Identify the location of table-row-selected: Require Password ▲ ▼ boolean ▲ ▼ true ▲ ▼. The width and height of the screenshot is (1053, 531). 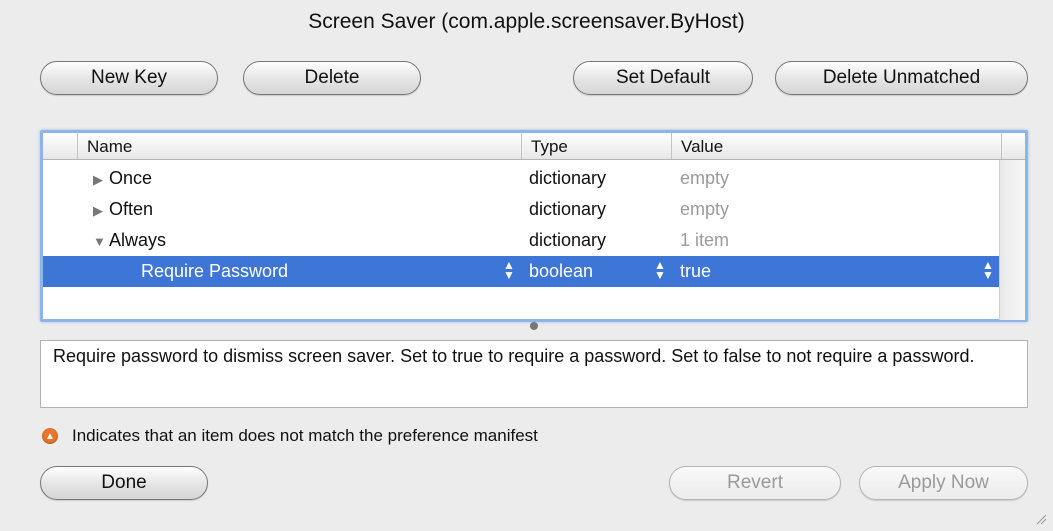
(522, 271).